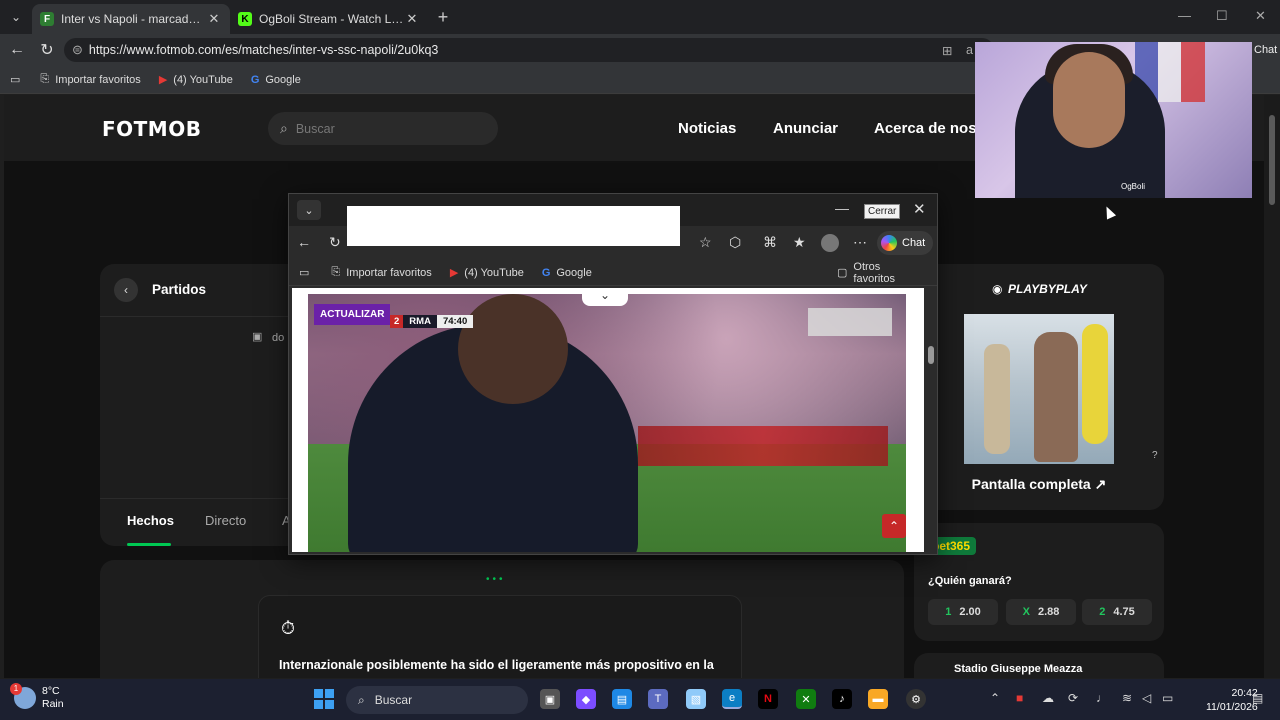 Image resolution: width=1280 pixels, height=720 pixels. I want to click on search-icon: ⌕, so click(284, 128).